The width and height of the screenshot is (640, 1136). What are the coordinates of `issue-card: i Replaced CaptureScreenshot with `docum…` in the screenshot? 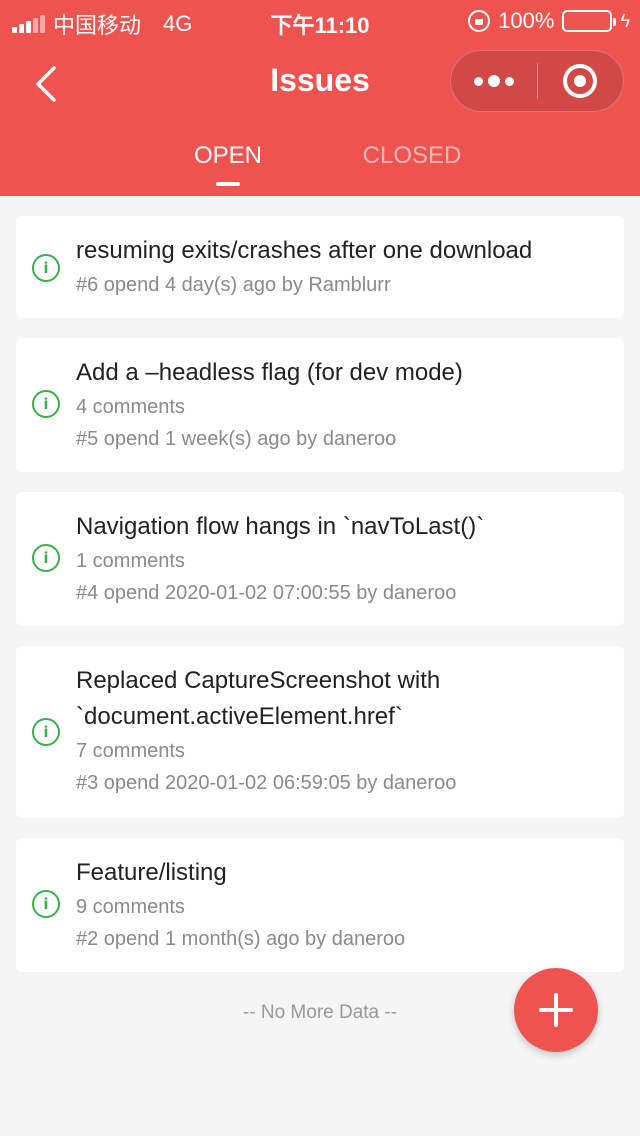 It's located at (320, 732).